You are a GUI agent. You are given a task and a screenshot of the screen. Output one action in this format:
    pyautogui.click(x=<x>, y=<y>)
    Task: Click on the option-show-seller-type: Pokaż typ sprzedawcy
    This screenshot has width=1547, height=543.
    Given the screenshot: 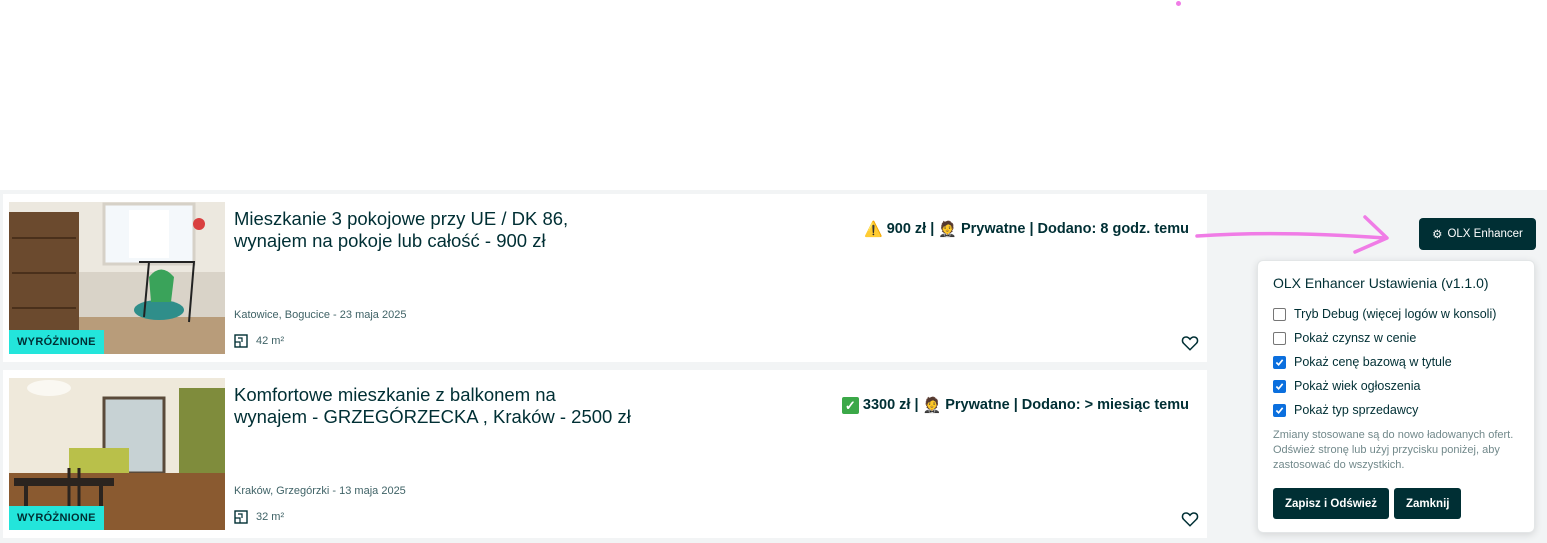 What is the action you would take?
    pyautogui.click(x=1345, y=410)
    